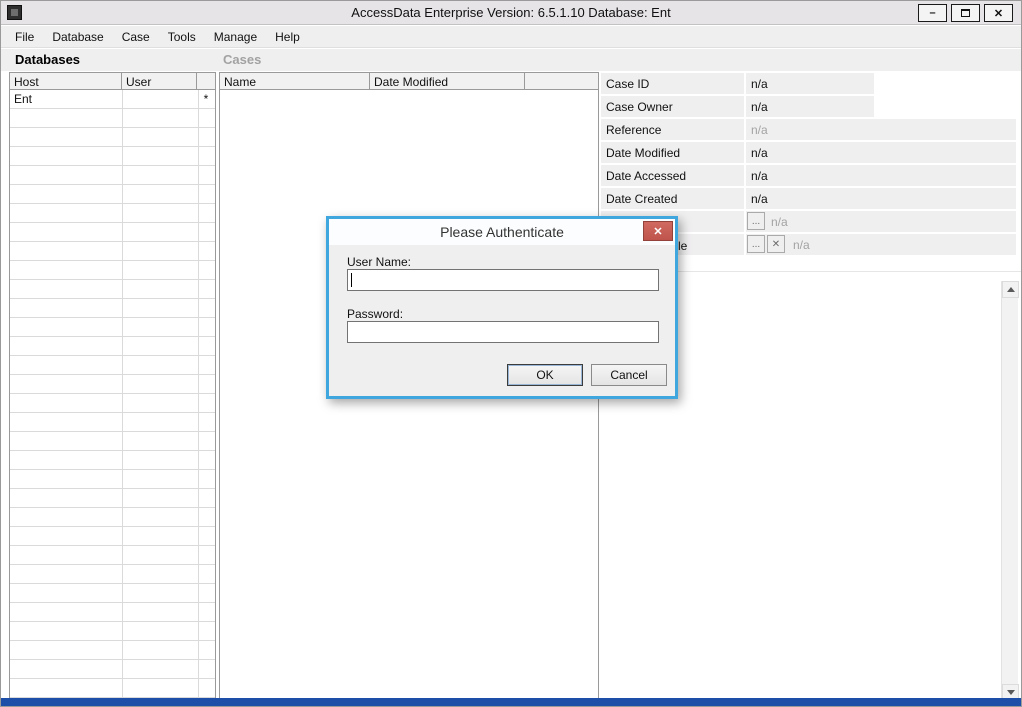  Describe the element at coordinates (112, 99) in the screenshot. I see `table-row: Ent *` at that location.